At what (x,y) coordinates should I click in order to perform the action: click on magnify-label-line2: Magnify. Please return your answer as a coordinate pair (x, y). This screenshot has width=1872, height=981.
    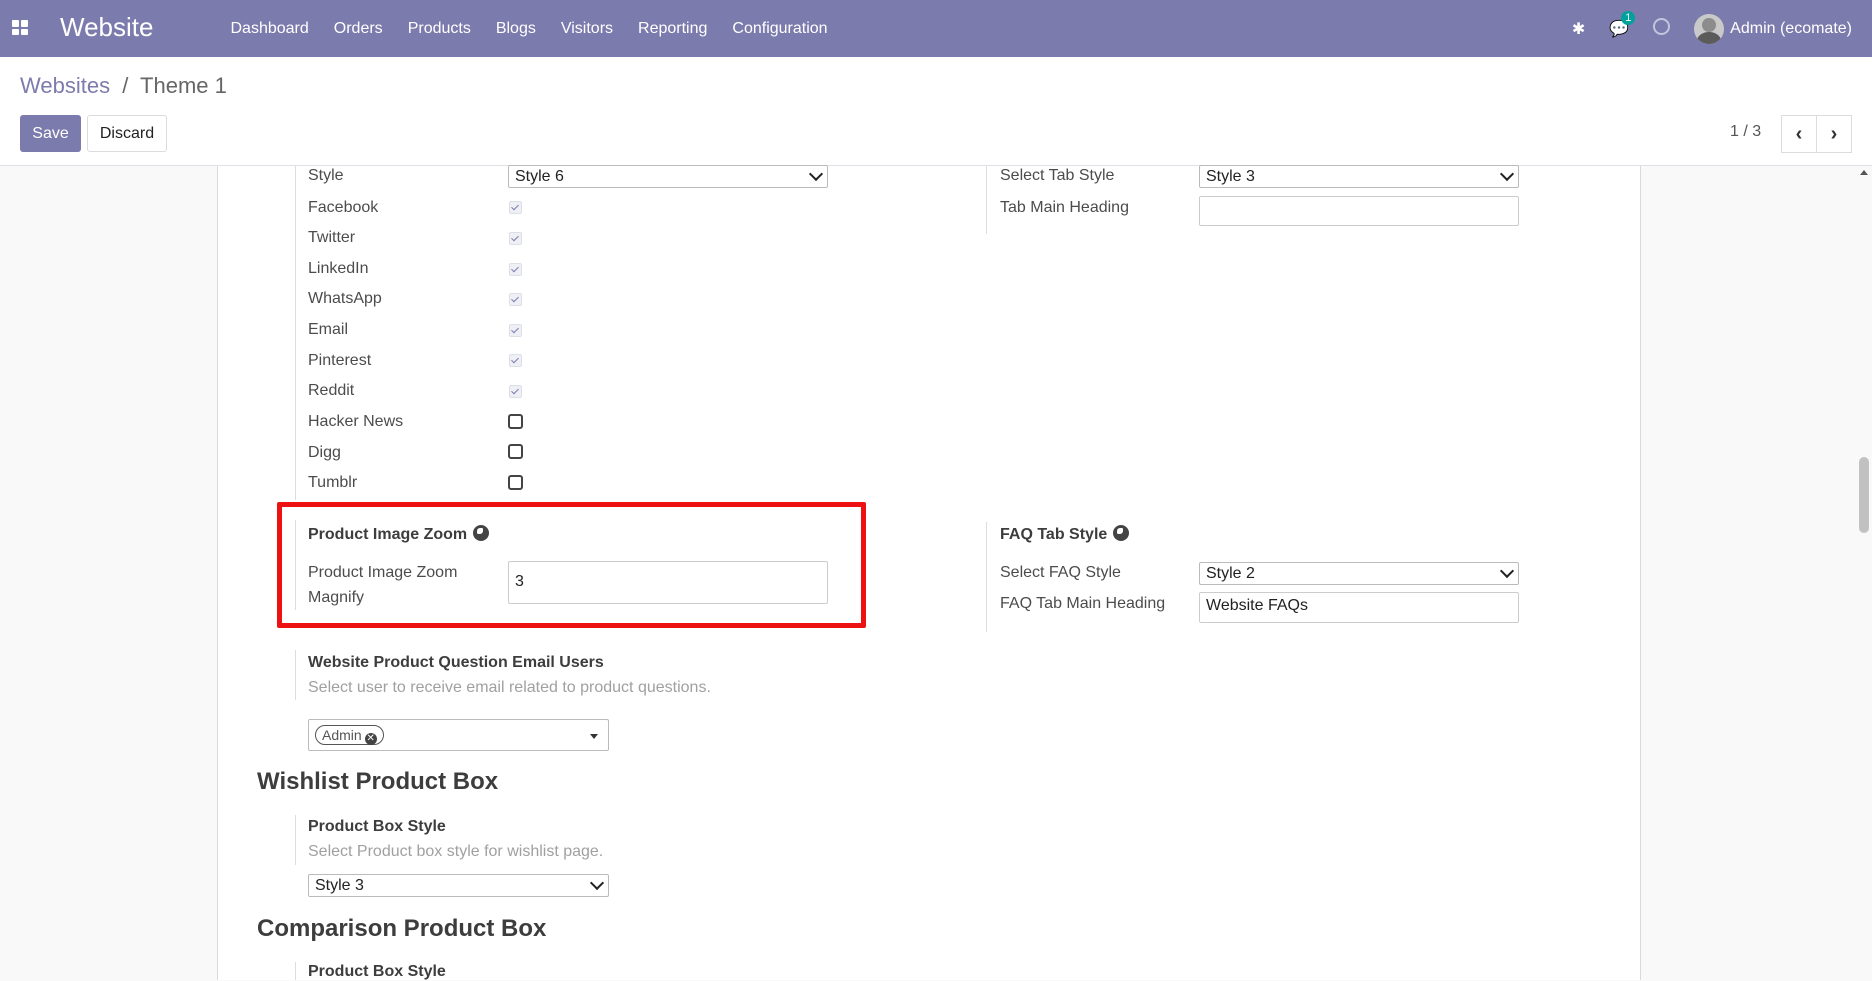
    Looking at the image, I should click on (336, 597).